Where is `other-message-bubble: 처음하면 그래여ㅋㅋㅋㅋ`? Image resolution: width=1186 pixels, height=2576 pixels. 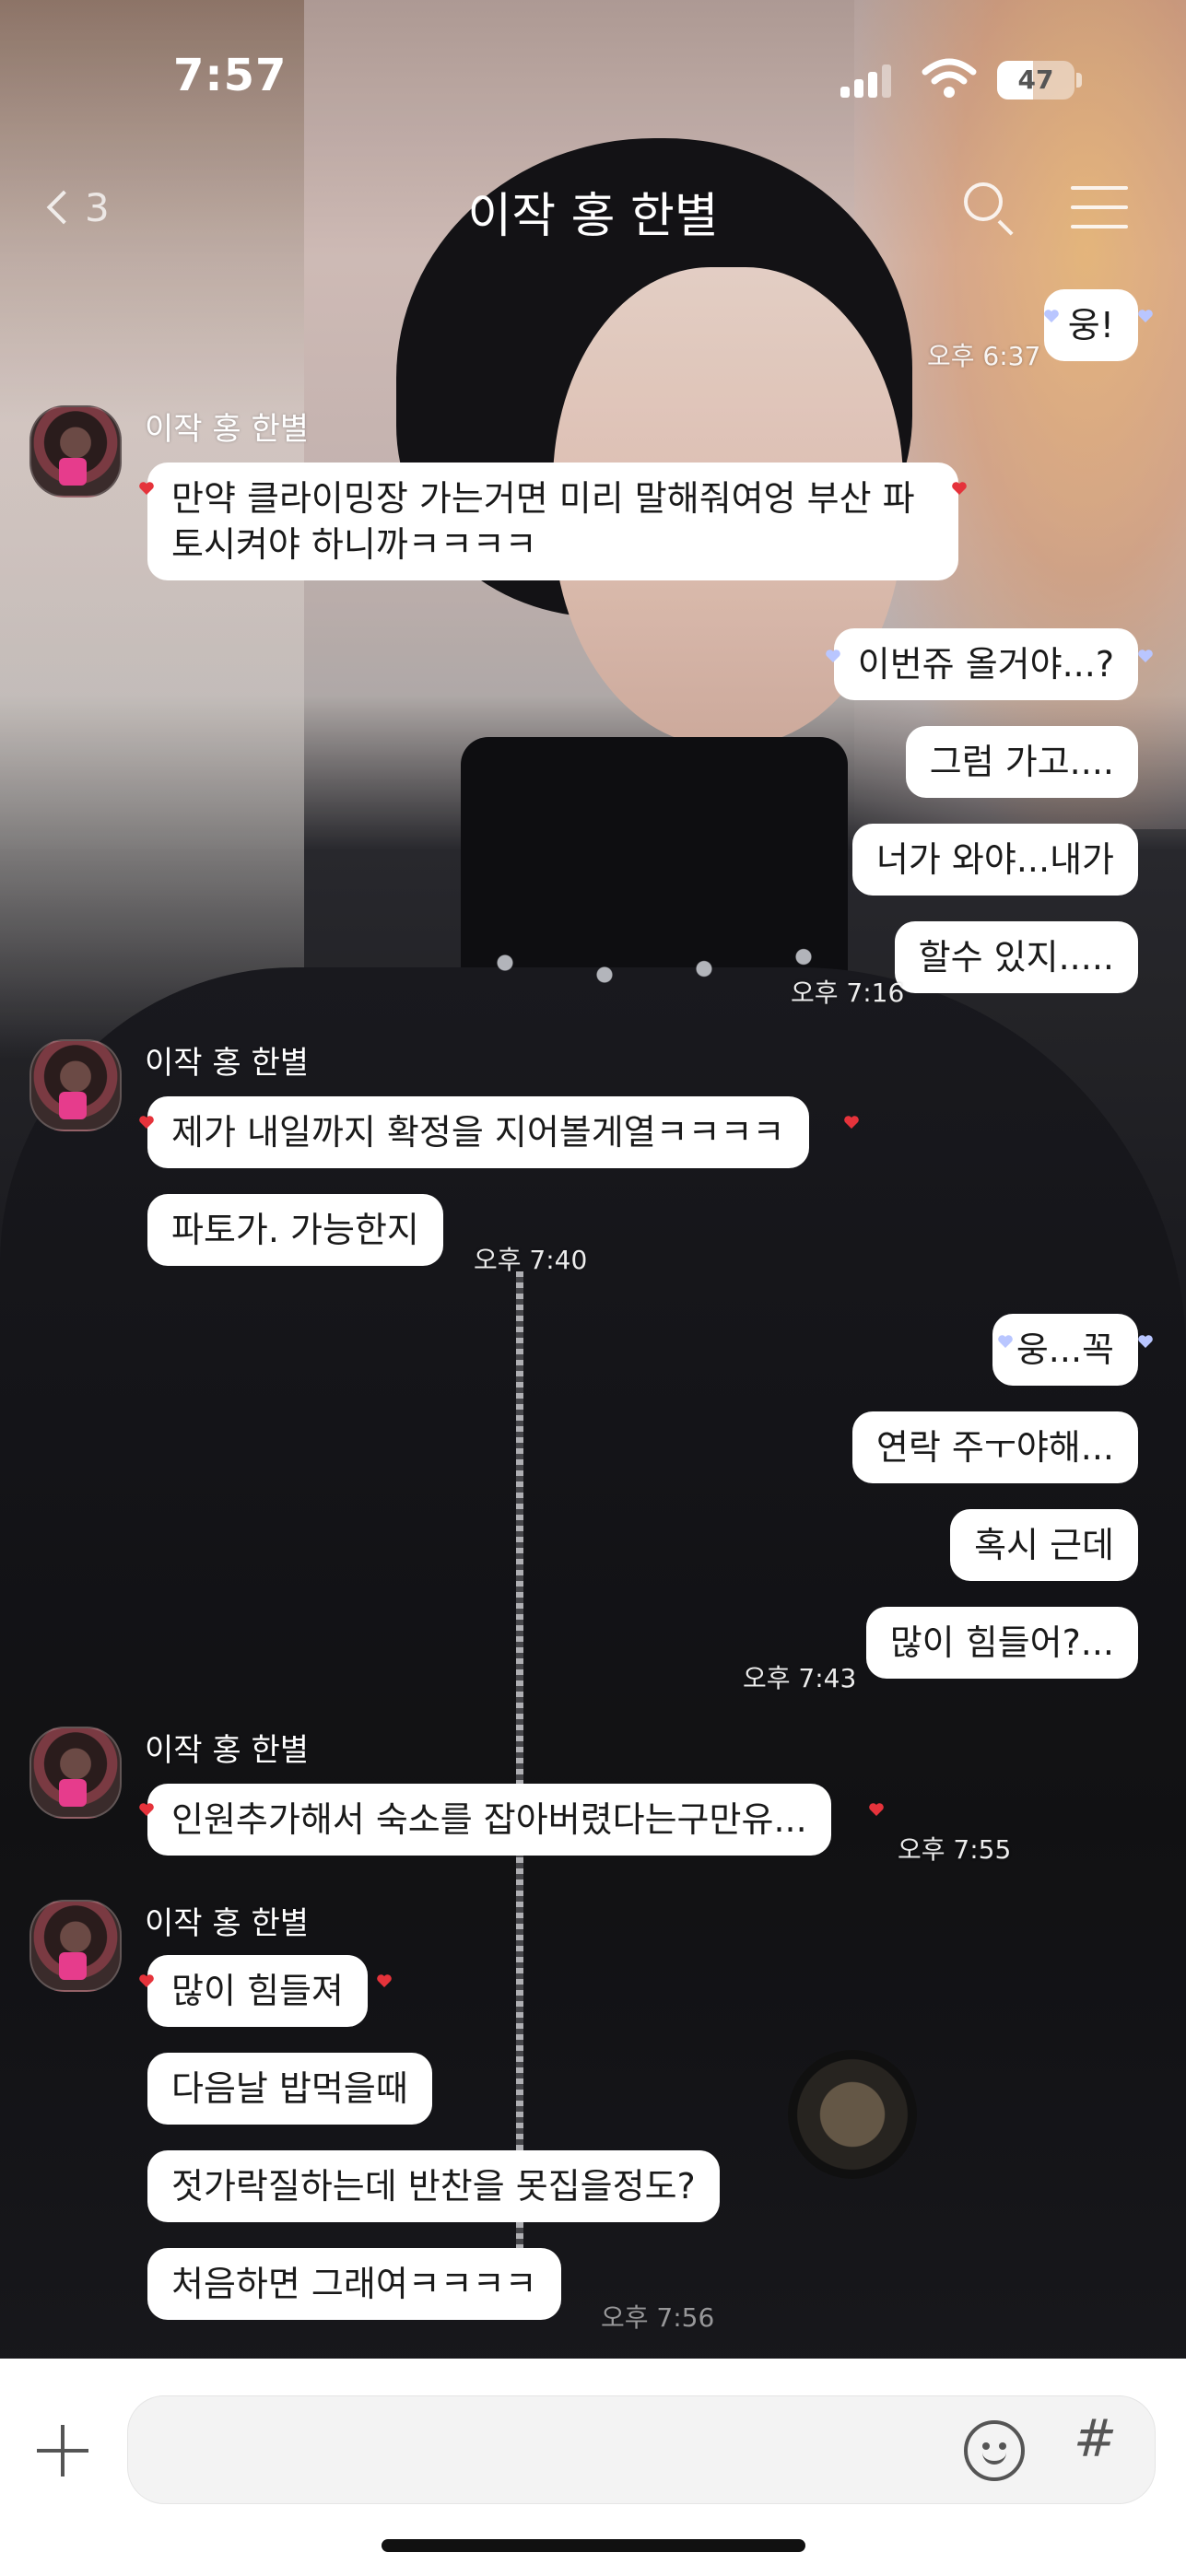
other-message-bubble: 처음하면 그래여ㅋㅋㅋㅋ is located at coordinates (354, 2284).